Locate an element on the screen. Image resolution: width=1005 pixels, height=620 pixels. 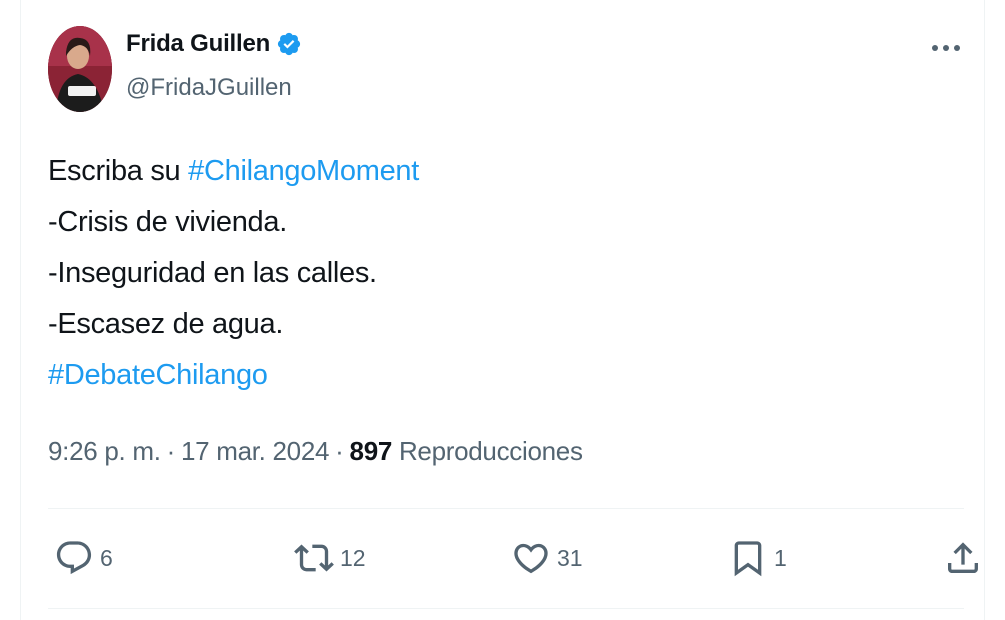
share-button is located at coordinates (963, 558).